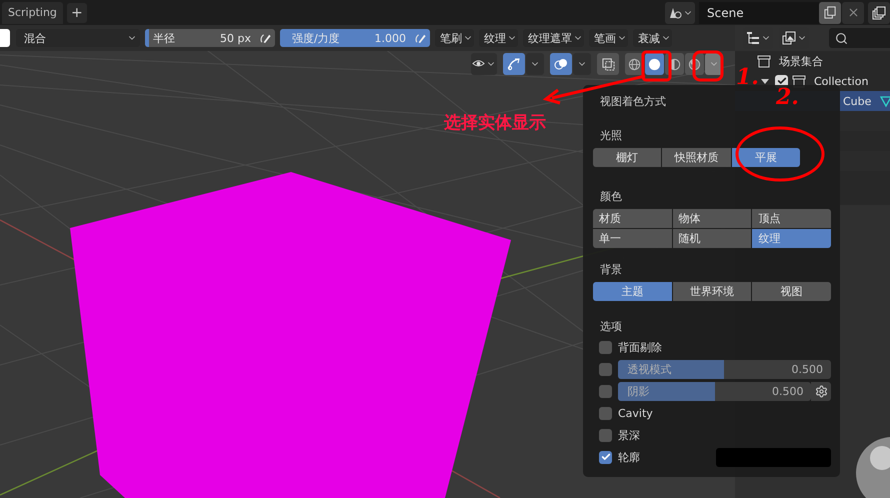  Describe the element at coordinates (484, 64) in the screenshot. I see `visibility-button` at that location.